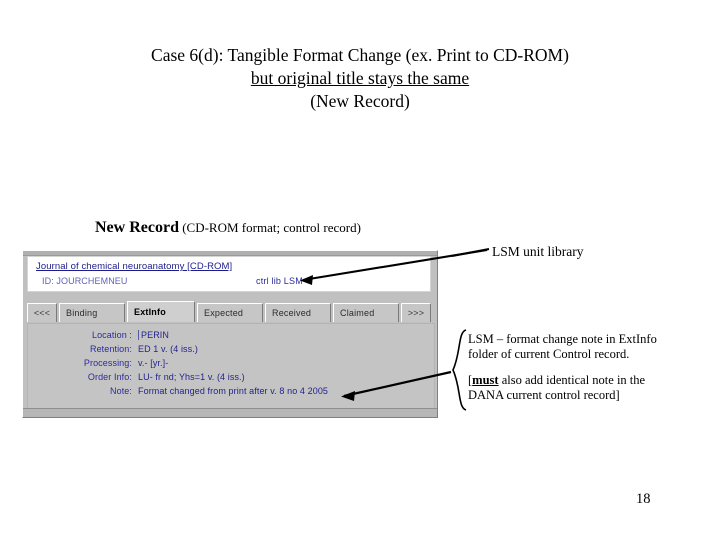 Image resolution: width=720 pixels, height=540 pixels. What do you see at coordinates (572, 380) in the screenshot?
I see `annotation-must-rest: also add identical note in the` at bounding box center [572, 380].